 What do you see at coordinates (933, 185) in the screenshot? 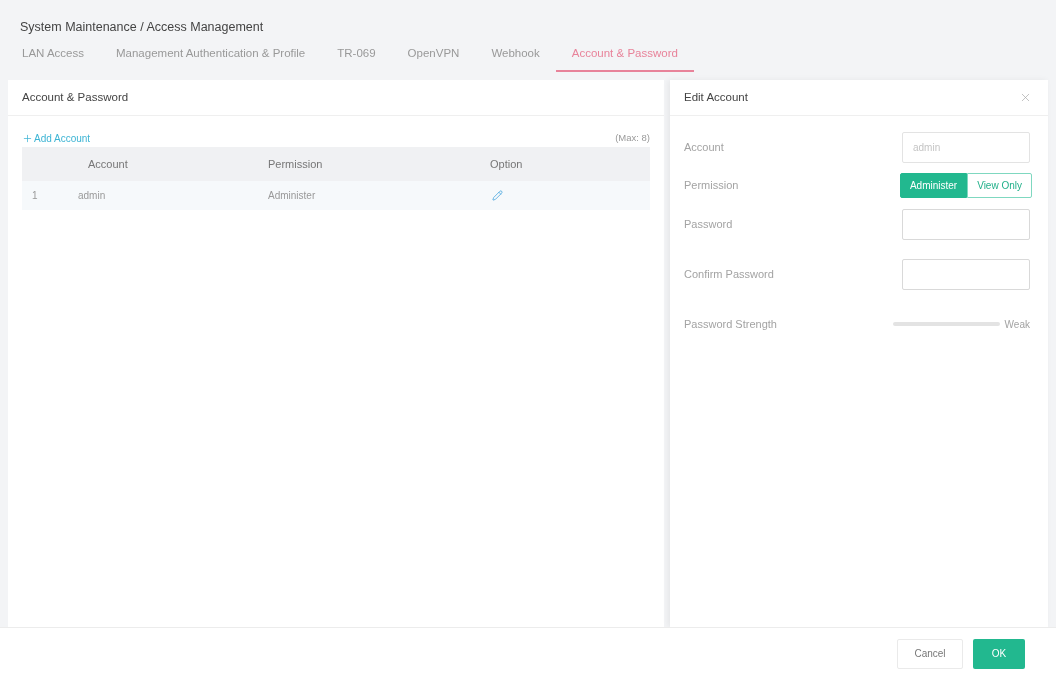
I see `segment-button: Administer` at bounding box center [933, 185].